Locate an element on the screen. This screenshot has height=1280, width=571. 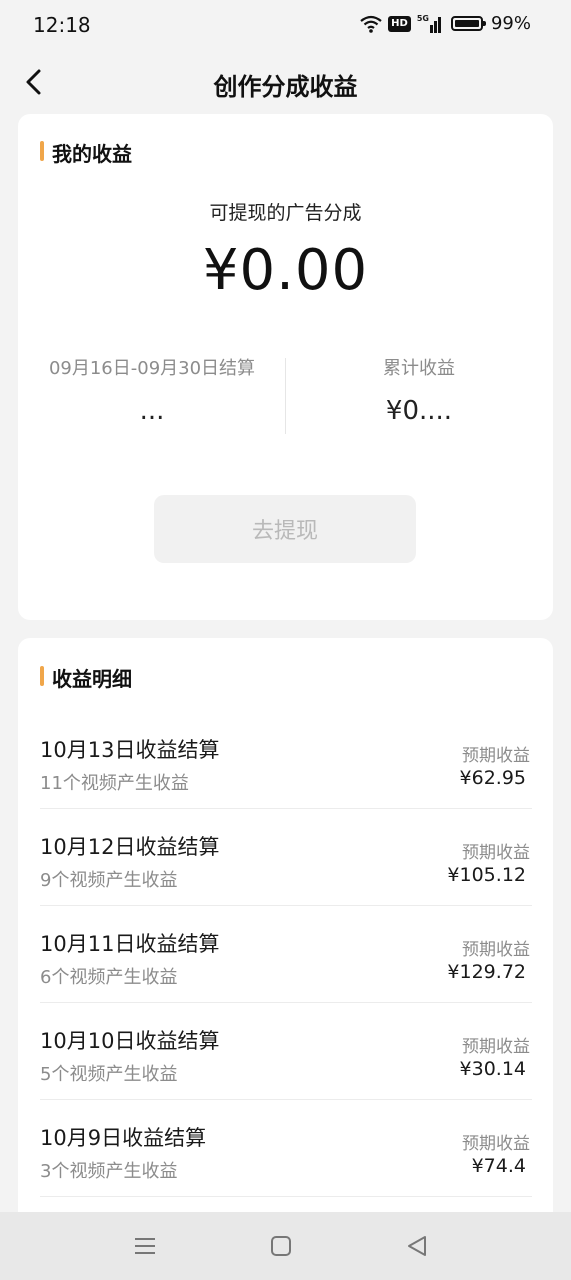
period-label: 09月16日-09月30日结算 is located at coordinates (152, 368).